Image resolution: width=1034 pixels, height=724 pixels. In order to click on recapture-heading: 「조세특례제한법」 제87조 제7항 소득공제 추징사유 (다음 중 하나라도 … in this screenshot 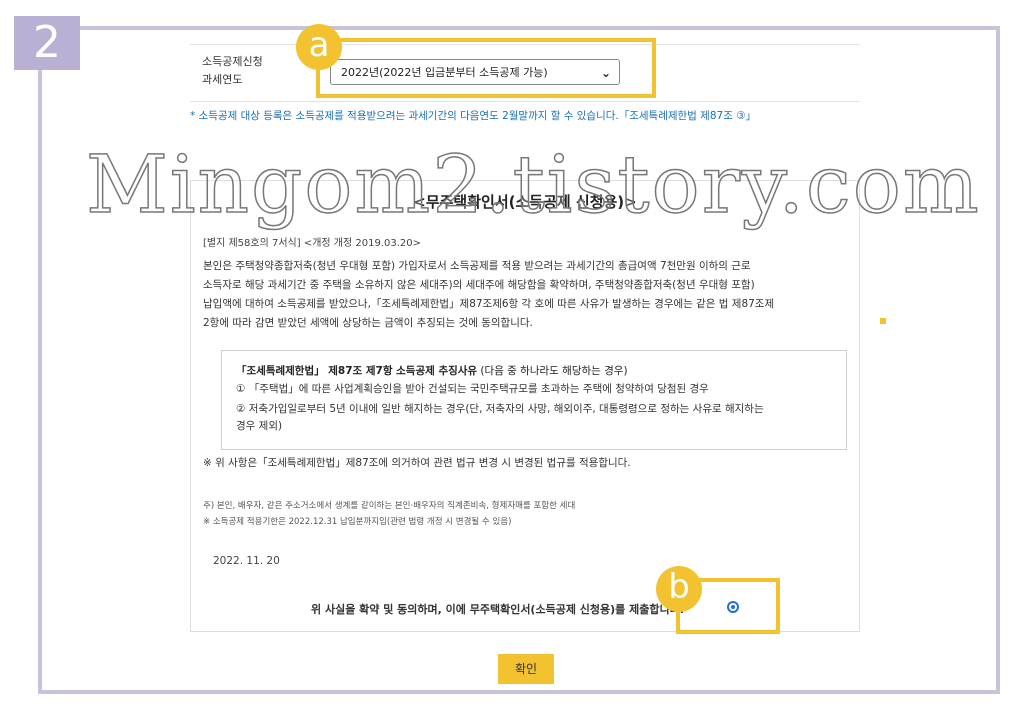, I will do `click(432, 370)`.